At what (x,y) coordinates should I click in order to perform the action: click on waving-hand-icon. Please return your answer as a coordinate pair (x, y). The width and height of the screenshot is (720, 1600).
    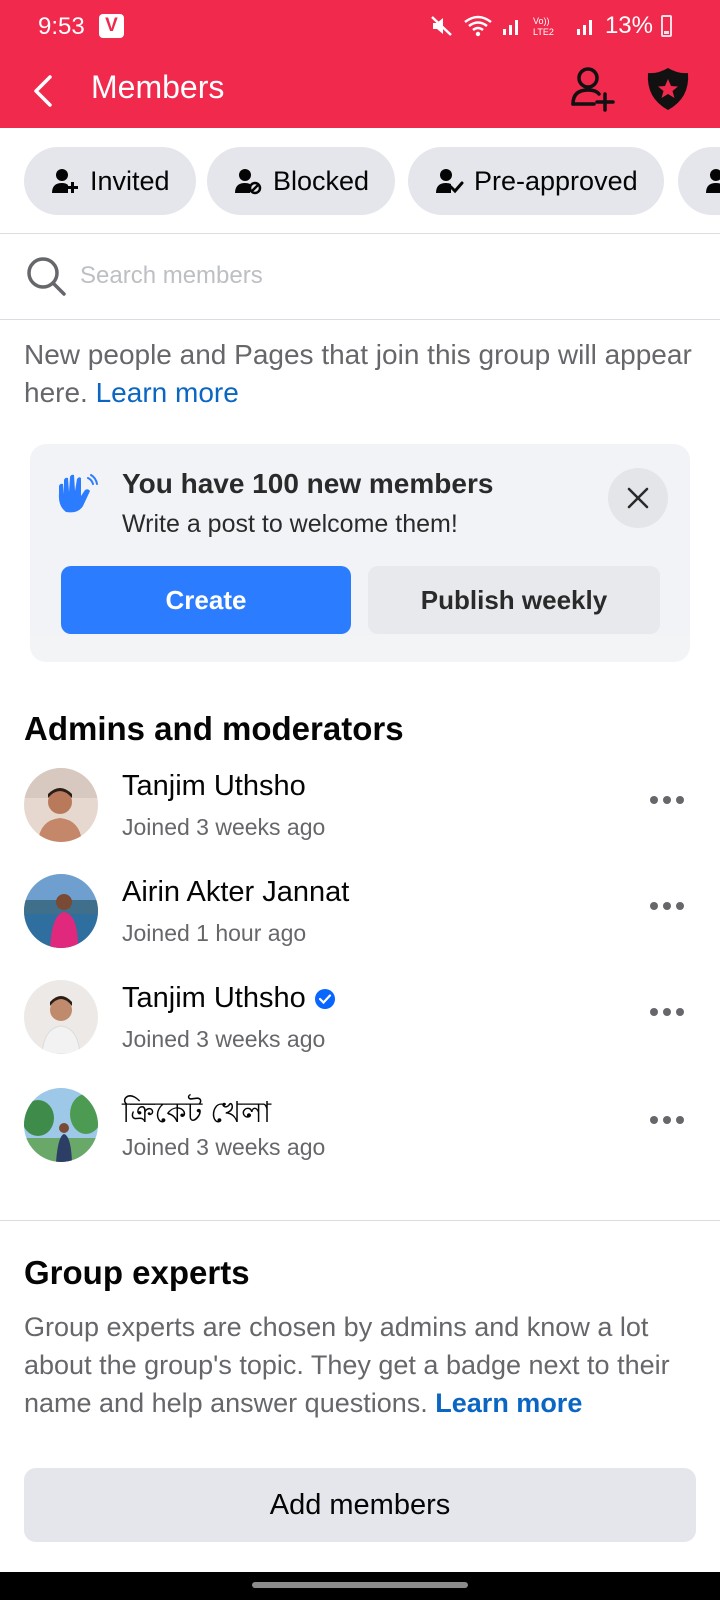
    Looking at the image, I should click on (78, 493).